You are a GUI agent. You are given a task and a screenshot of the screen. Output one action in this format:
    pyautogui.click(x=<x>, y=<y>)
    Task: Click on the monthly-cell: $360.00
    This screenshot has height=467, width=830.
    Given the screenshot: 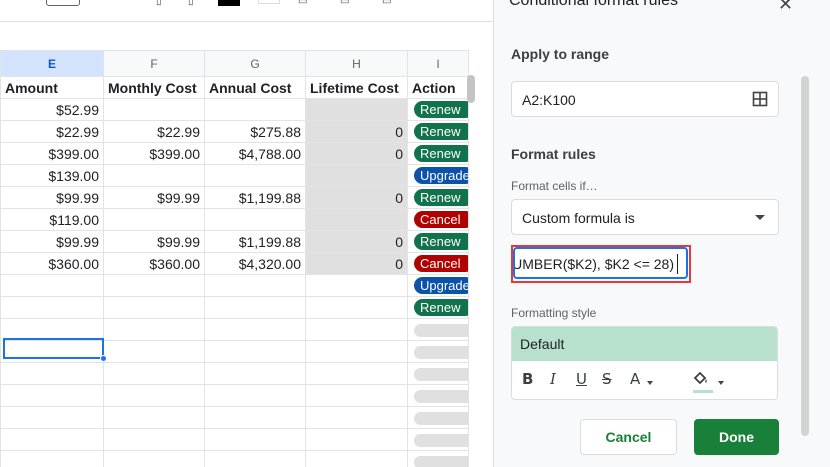 What is the action you would take?
    pyautogui.click(x=154, y=263)
    